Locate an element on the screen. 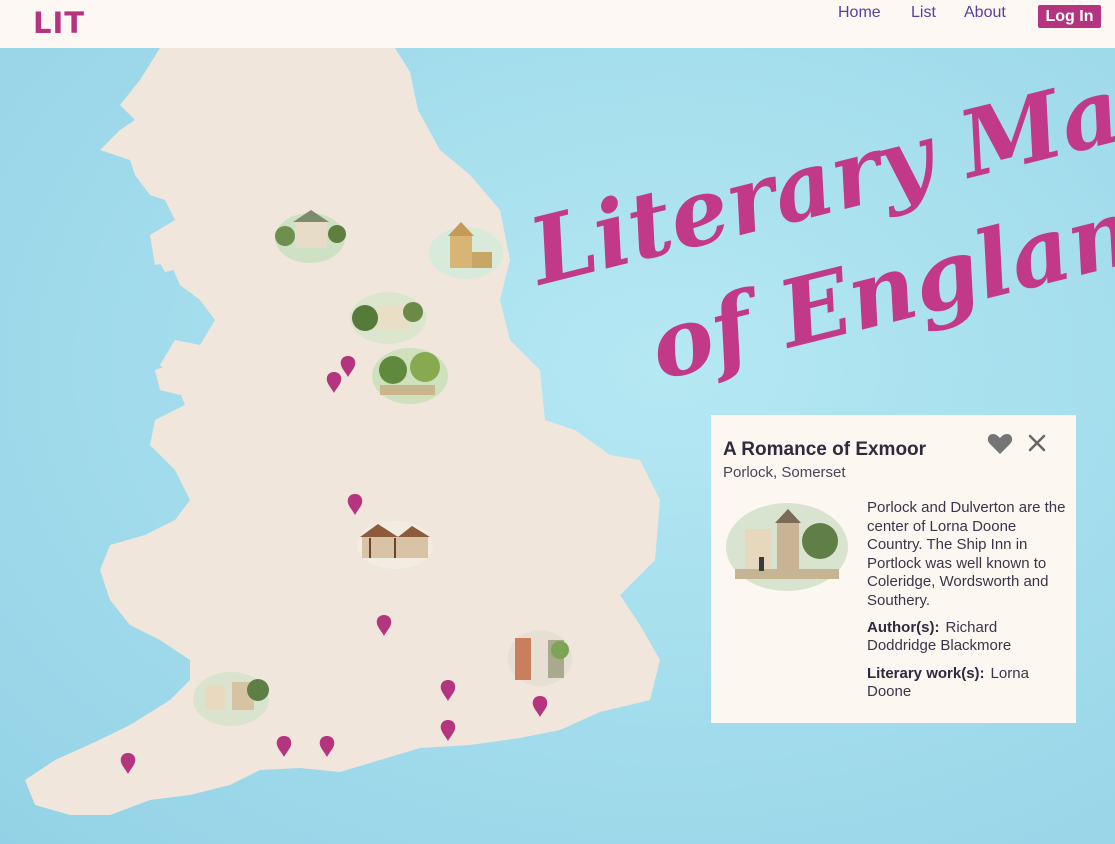 The width and height of the screenshot is (1115, 844). top-navbar: LIT Home List About Log In is located at coordinates (557, 24).